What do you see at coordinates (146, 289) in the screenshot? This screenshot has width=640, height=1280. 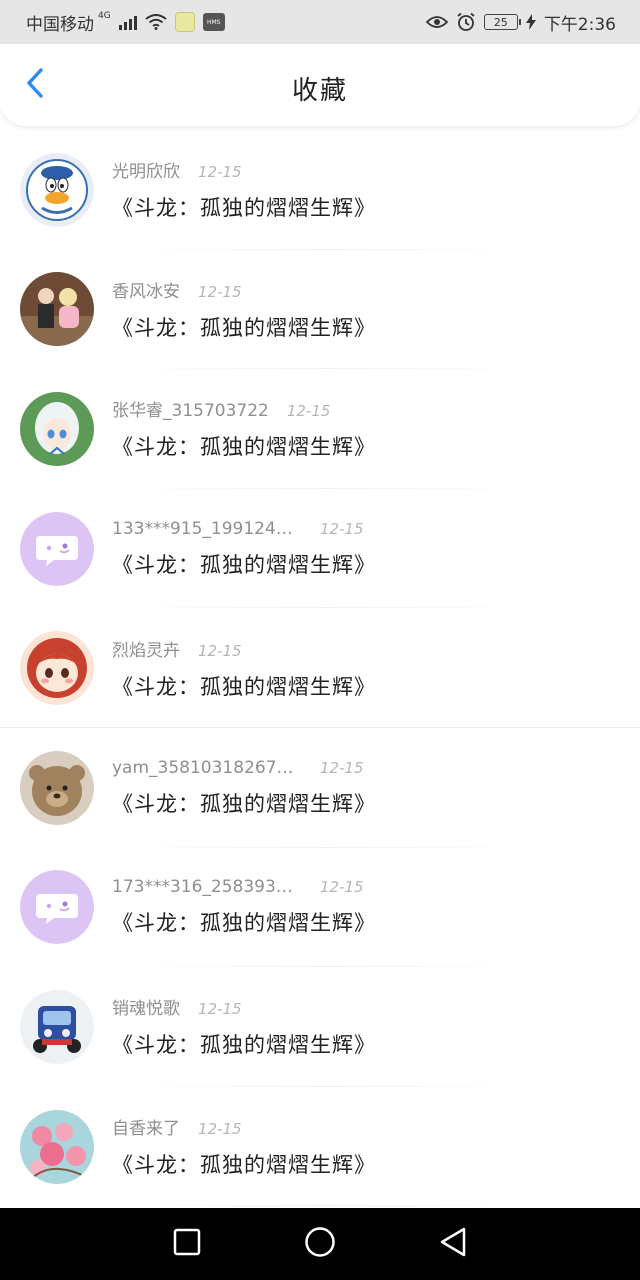 I see `username: 香风冰安` at bounding box center [146, 289].